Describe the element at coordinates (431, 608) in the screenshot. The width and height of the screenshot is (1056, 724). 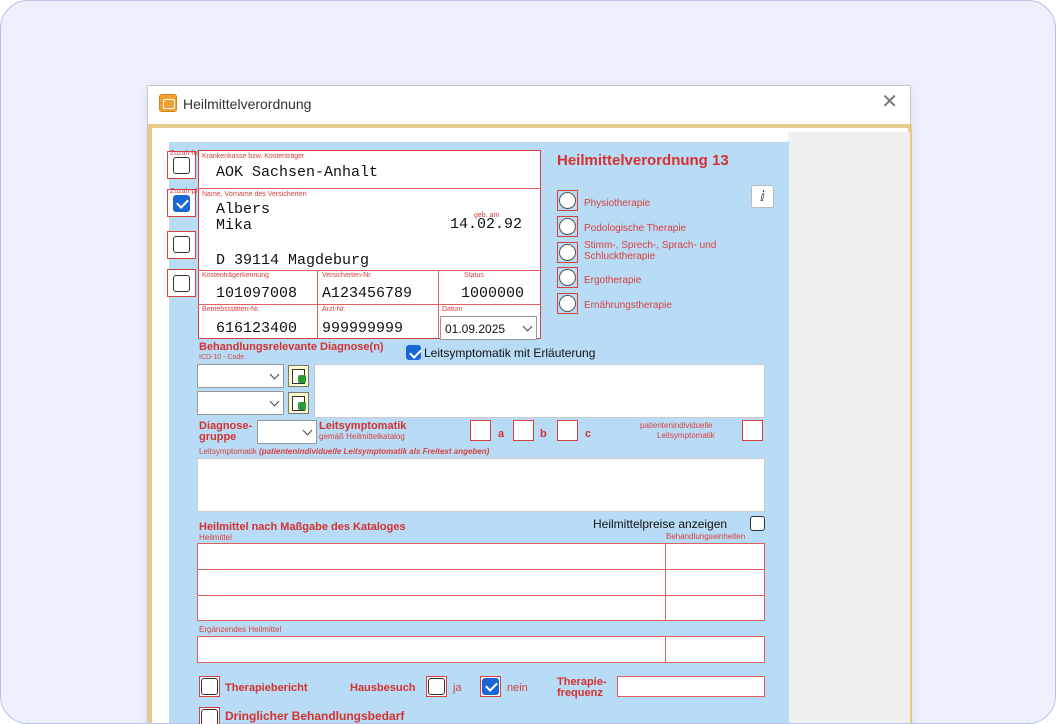
I see `table-row-3-heilmittel` at that location.